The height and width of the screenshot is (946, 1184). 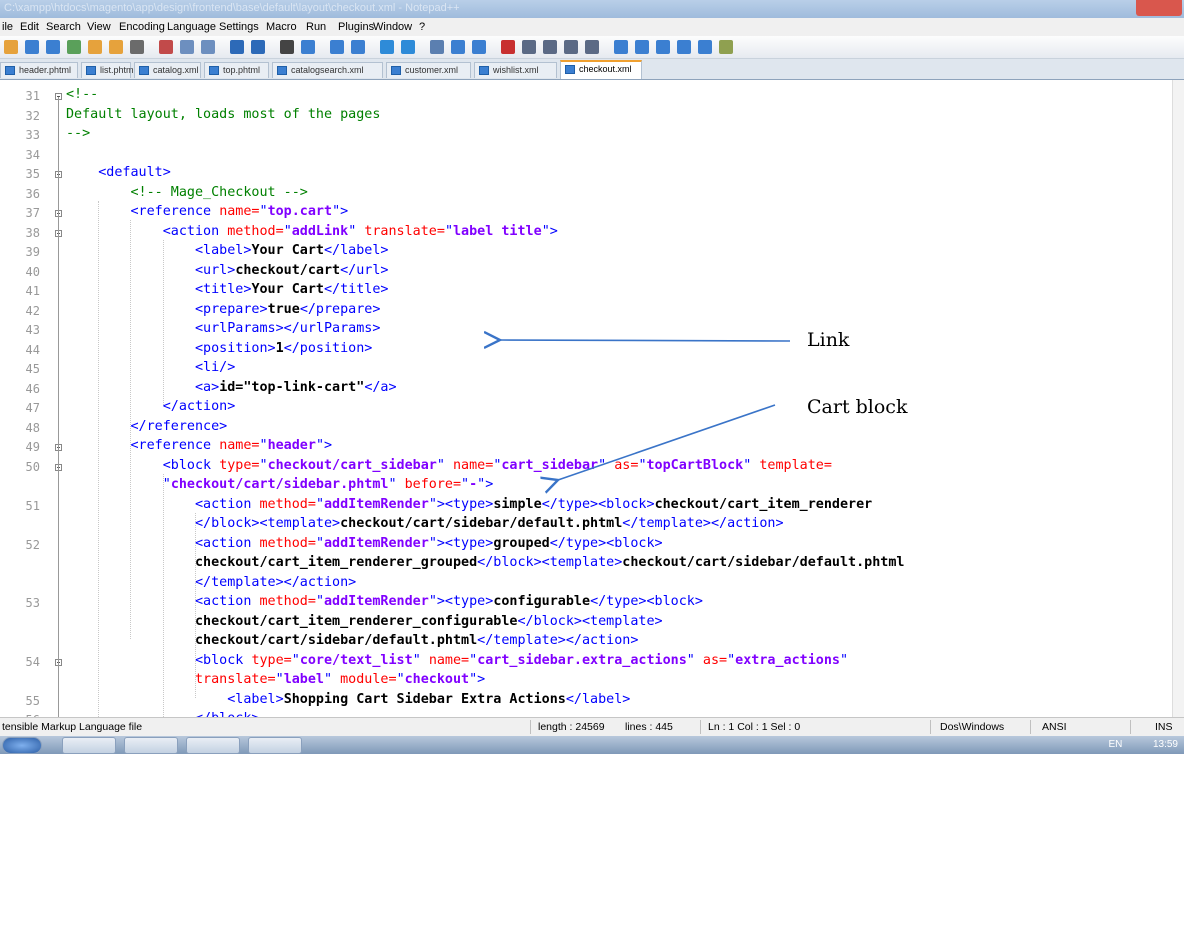 I want to click on language-indicator: EN, so click(x=1116, y=744).